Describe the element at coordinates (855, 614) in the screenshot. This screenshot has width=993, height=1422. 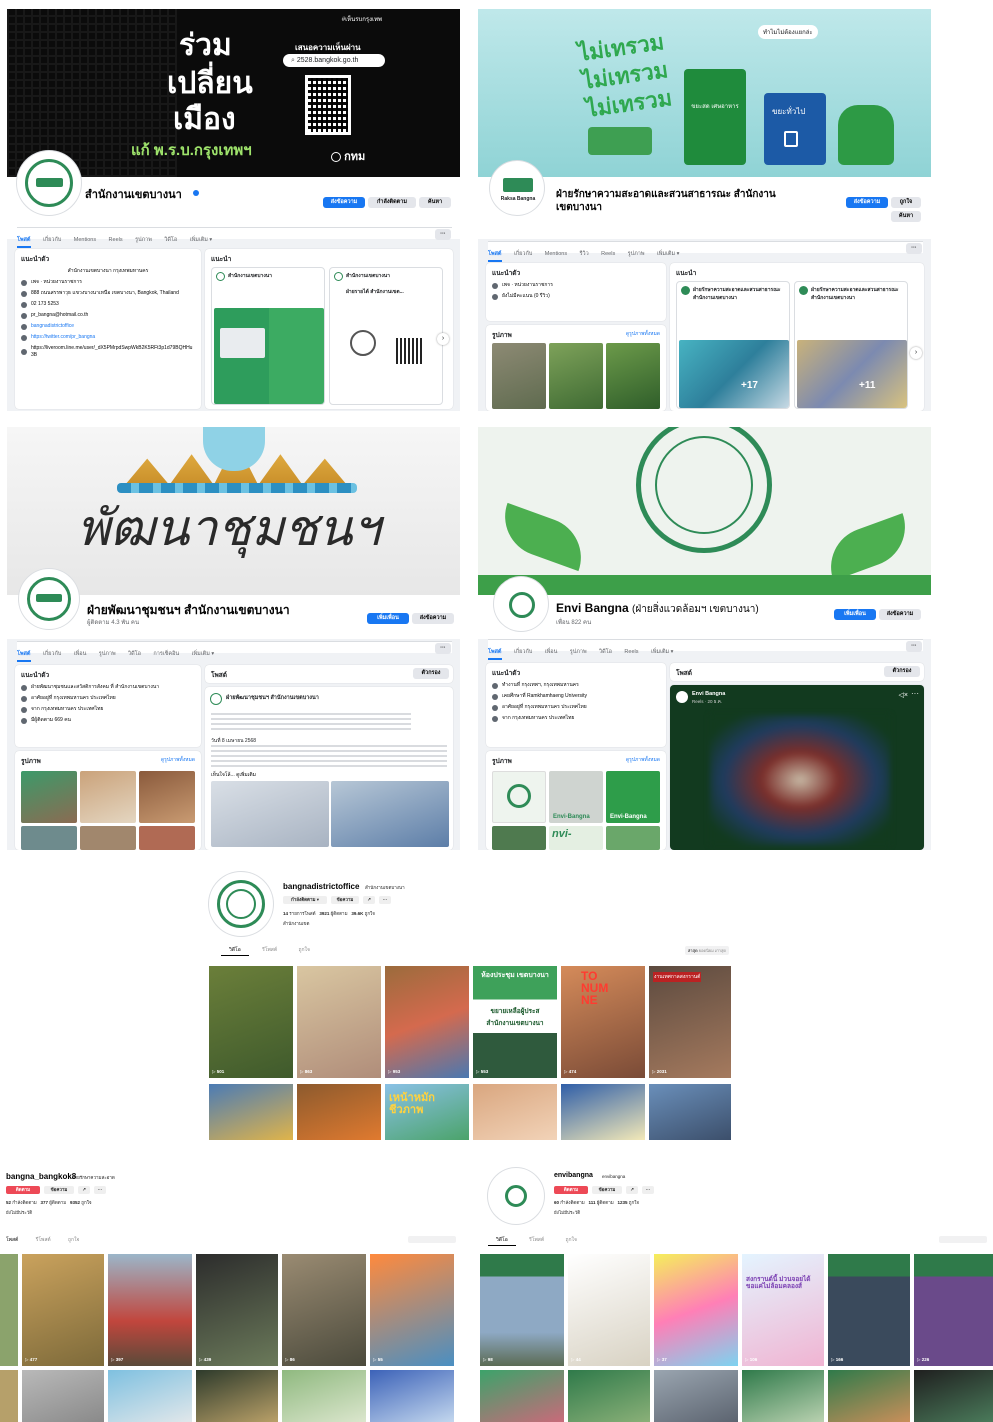
I see `add-friend-button: เพิ่มเพื่อน` at that location.